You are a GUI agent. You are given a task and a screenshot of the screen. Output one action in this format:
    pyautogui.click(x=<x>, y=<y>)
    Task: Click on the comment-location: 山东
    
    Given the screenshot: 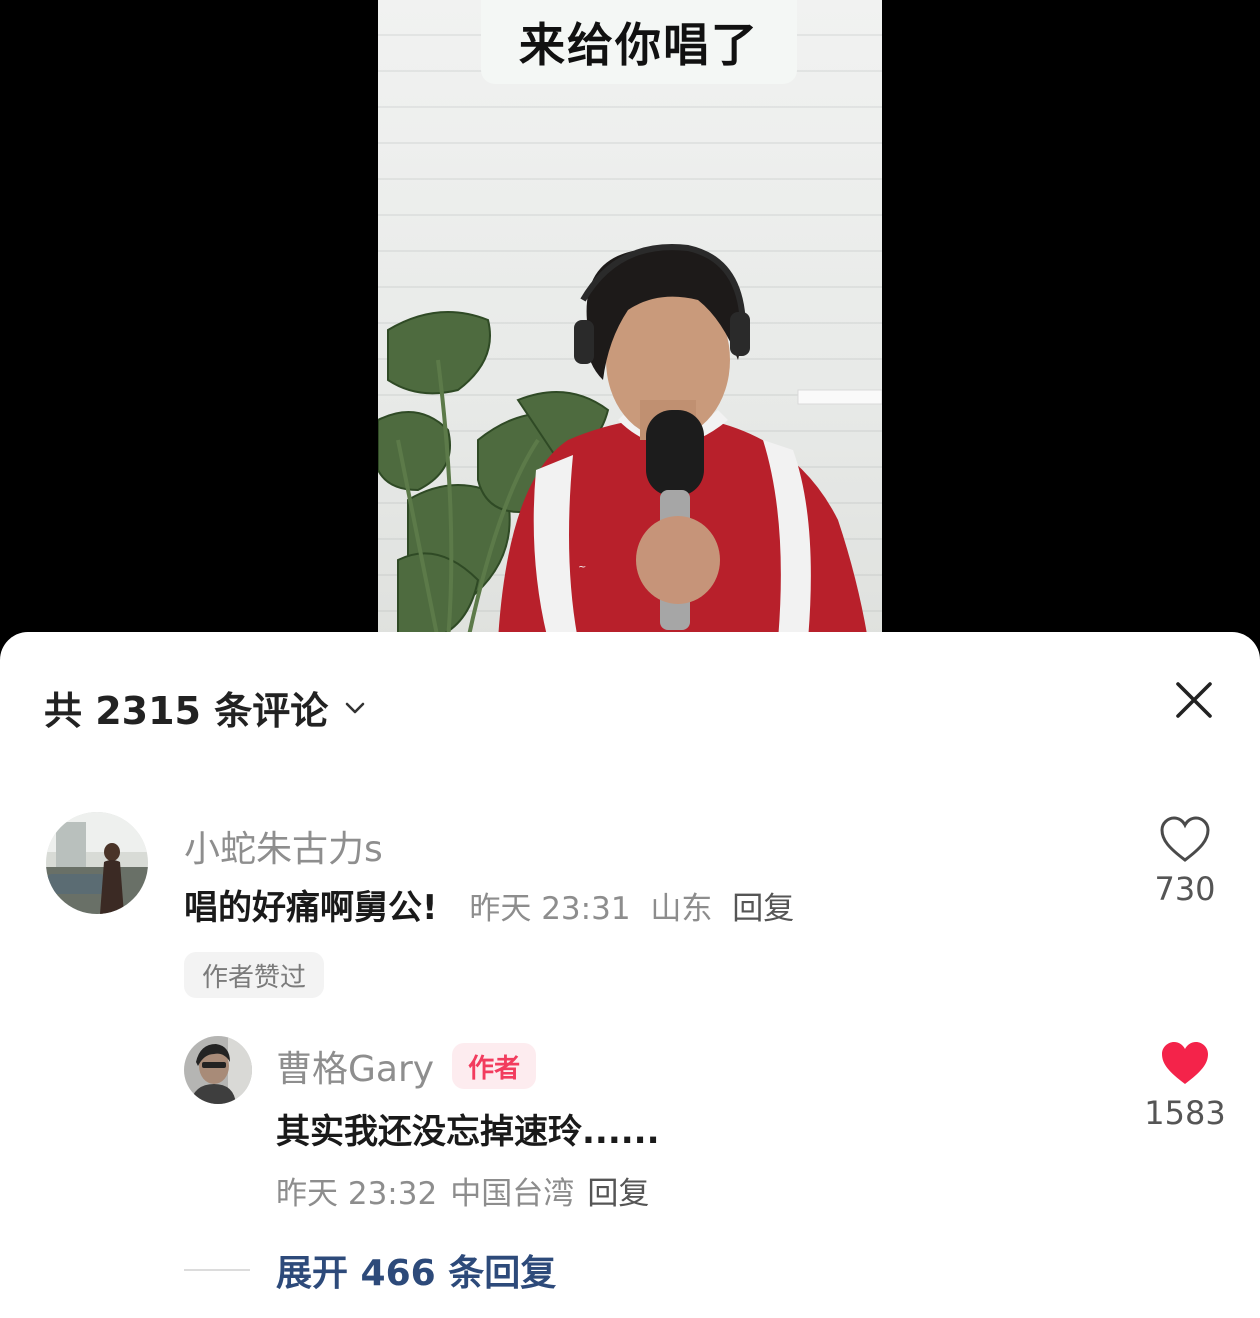 What is the action you would take?
    pyautogui.click(x=681, y=909)
    